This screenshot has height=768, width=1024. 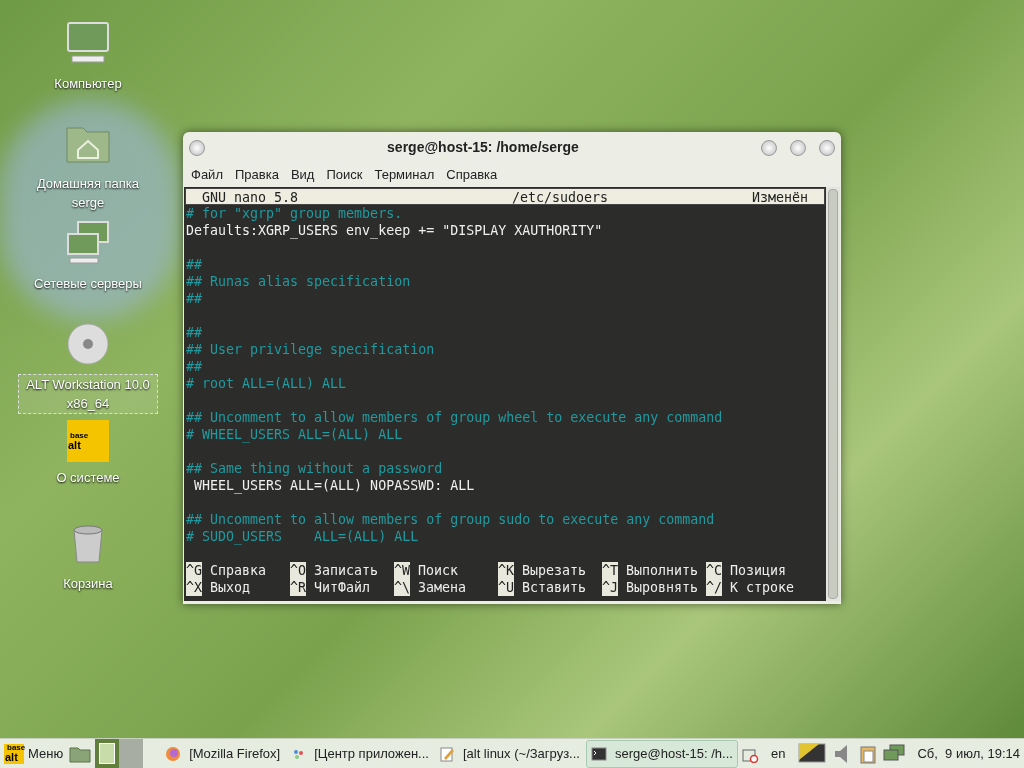 I want to click on menu-item: Вид, so click(x=302, y=175).